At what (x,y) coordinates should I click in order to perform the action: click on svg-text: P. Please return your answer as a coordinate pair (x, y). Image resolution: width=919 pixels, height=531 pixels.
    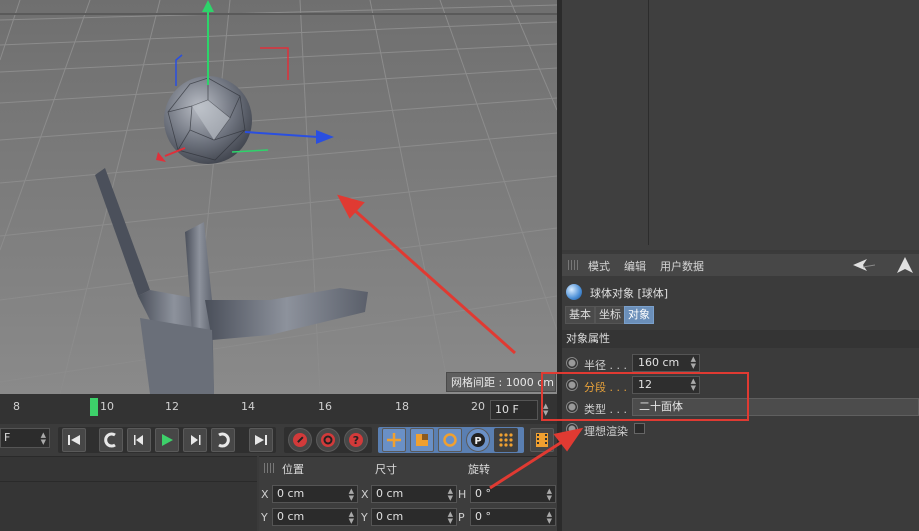
    Looking at the image, I should click on (477, 441).